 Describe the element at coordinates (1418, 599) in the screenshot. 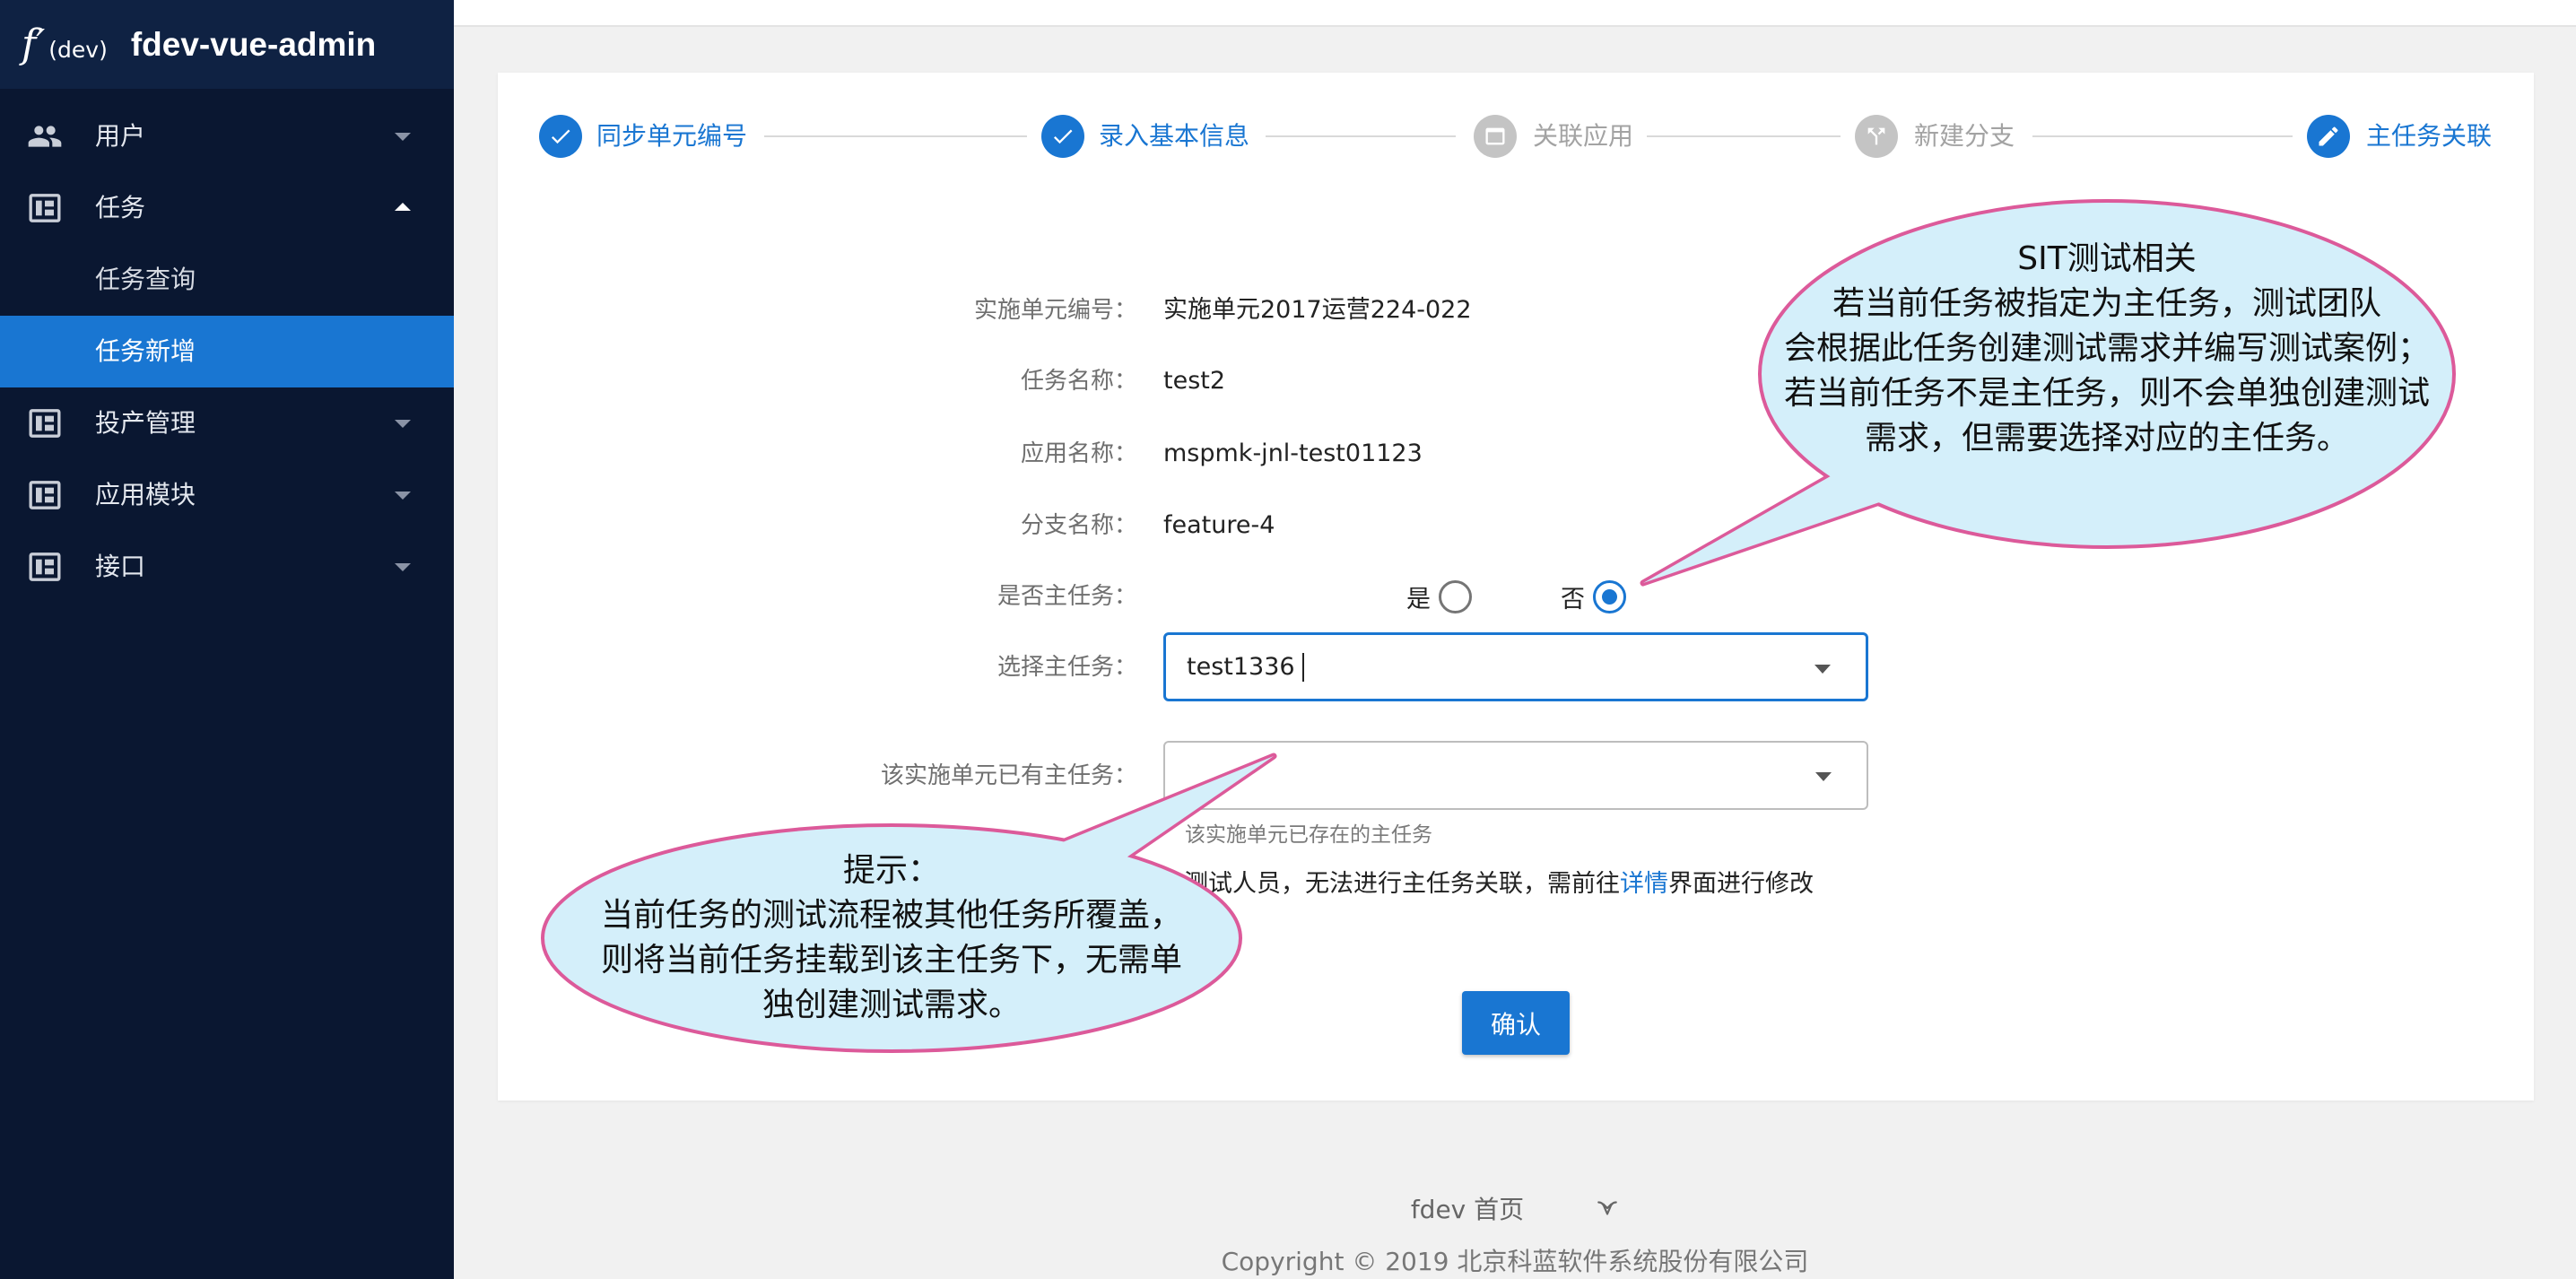

I see `radio-label: 是` at that location.